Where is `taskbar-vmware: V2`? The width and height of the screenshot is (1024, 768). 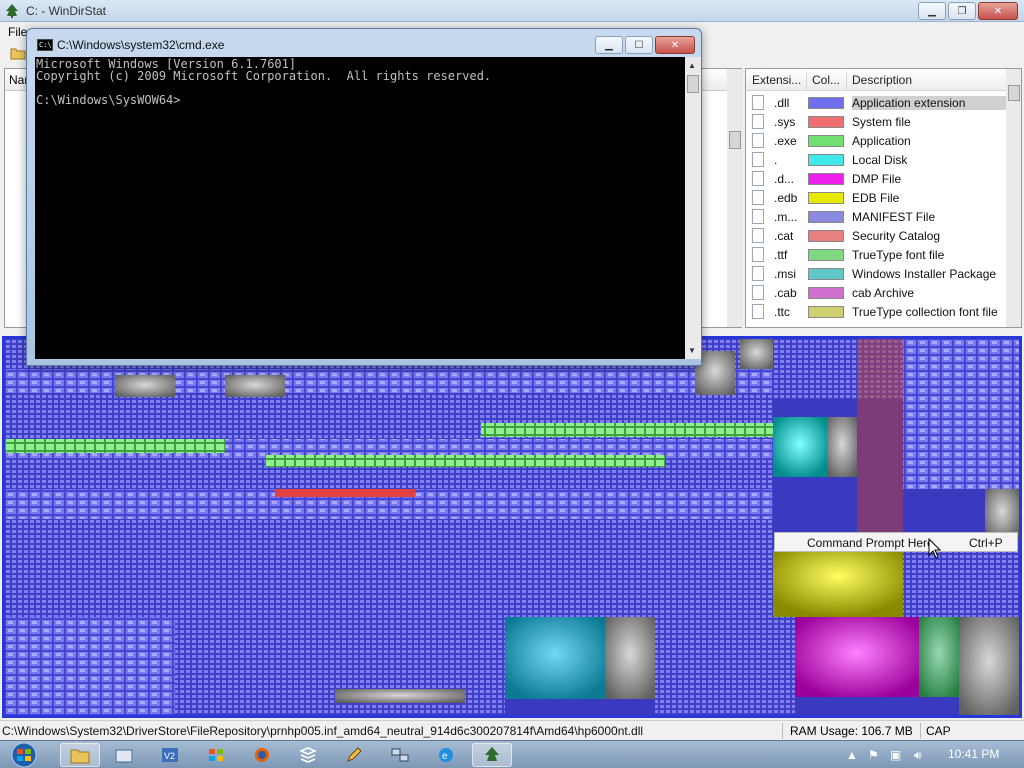 taskbar-vmware: V2 is located at coordinates (170, 755).